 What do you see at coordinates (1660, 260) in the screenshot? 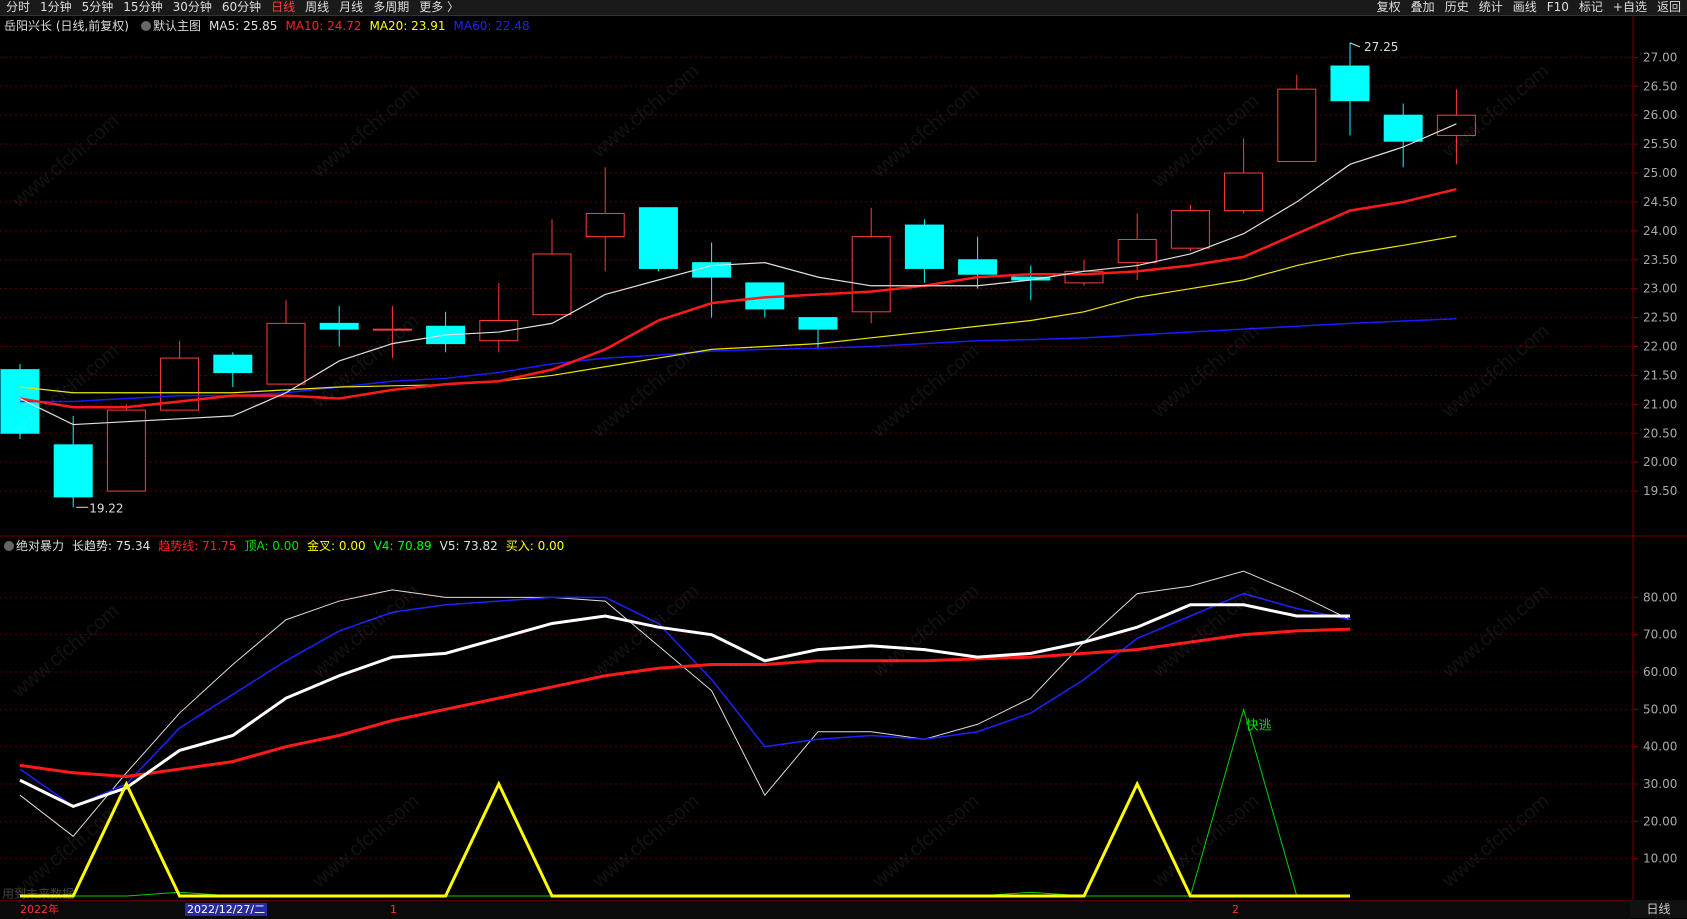
I see `price-tick-label: 23.50` at bounding box center [1660, 260].